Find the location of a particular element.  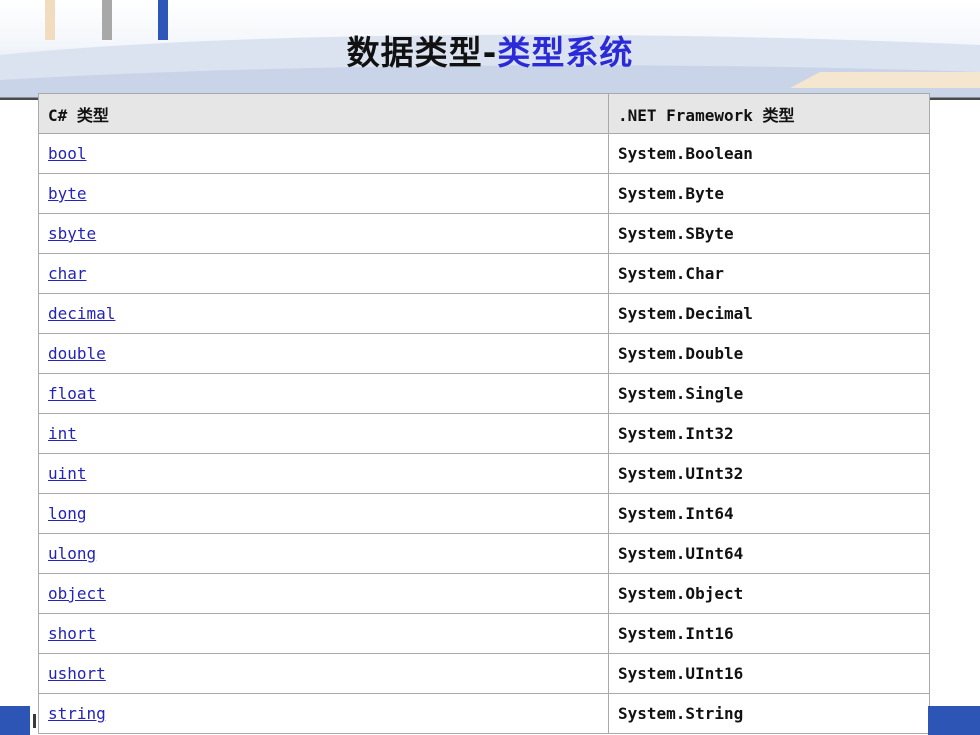

csharp-type-cell: char is located at coordinates (323, 273).